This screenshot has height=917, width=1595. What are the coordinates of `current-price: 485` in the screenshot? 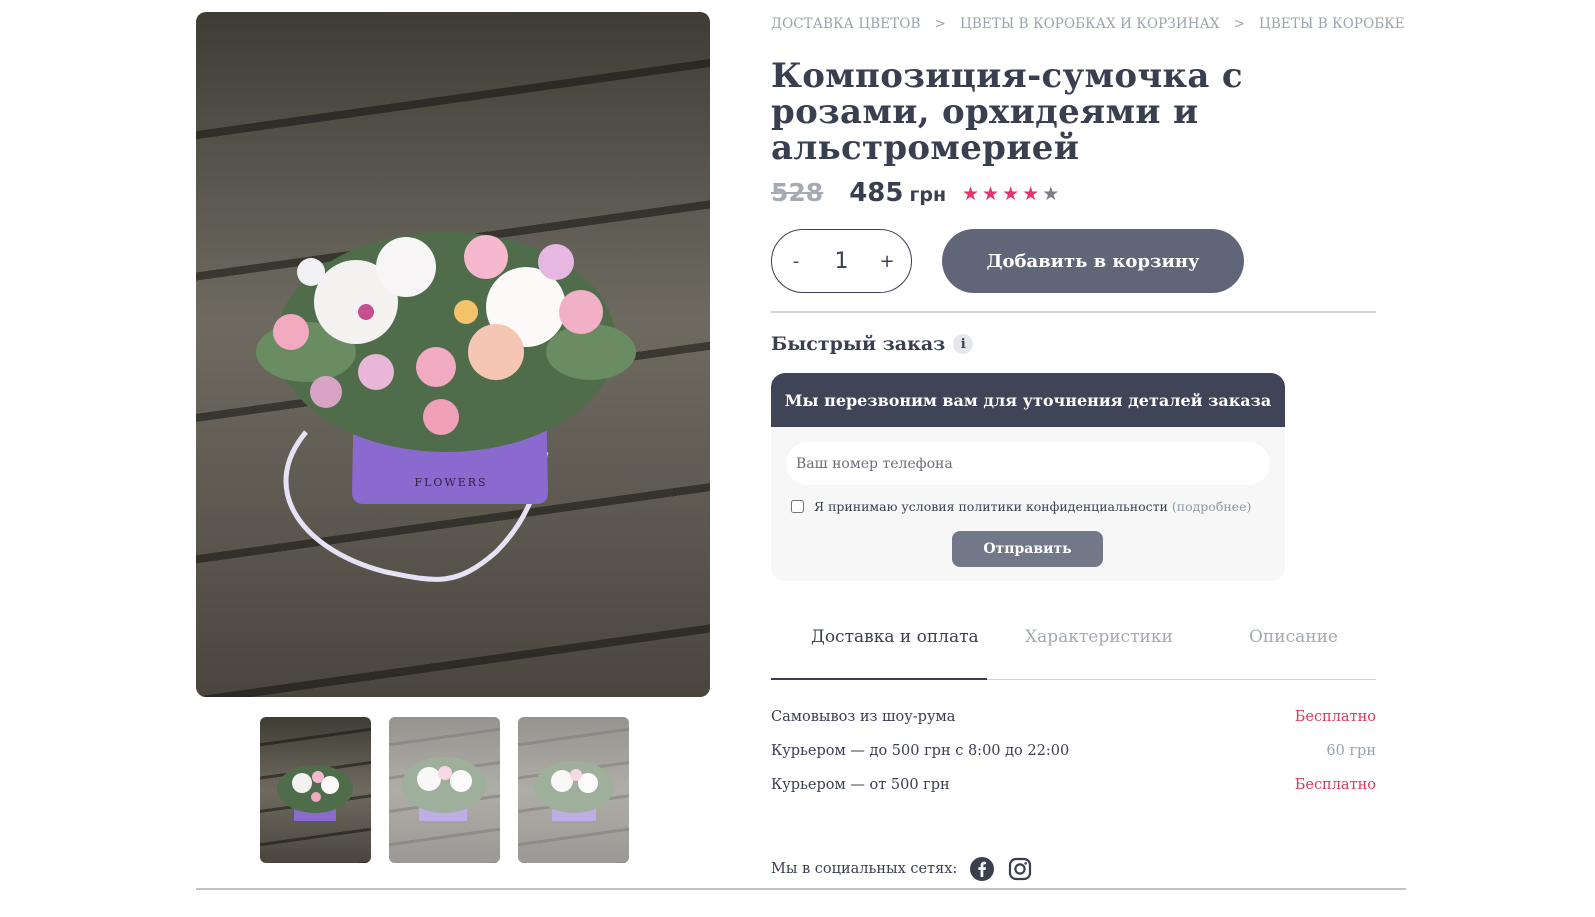 It's located at (876, 193).